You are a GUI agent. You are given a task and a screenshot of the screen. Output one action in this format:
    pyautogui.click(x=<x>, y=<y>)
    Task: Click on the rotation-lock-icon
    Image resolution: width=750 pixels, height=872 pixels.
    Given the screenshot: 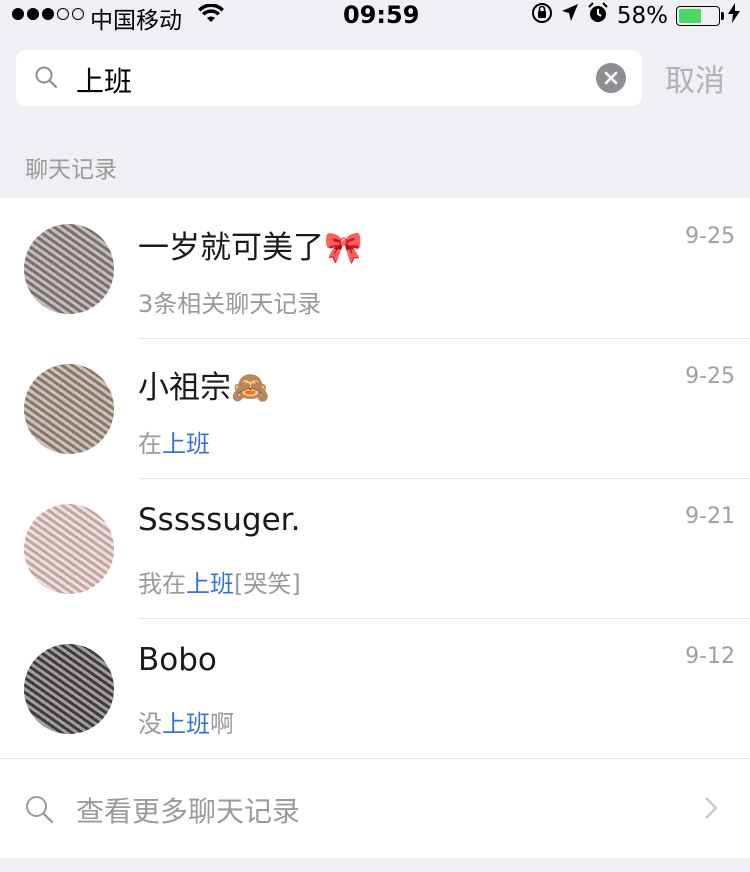 What is the action you would take?
    pyautogui.click(x=542, y=16)
    